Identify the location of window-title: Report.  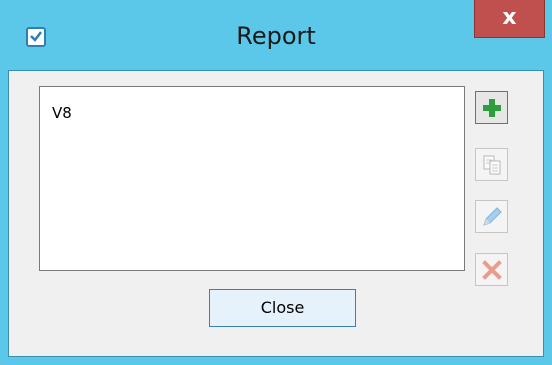
(276, 36).